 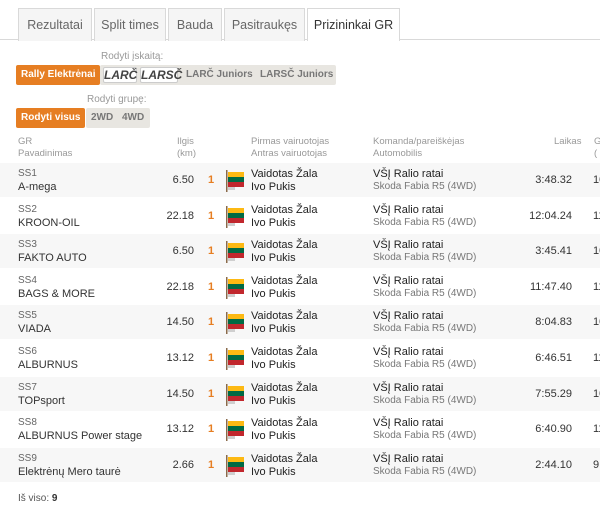 What do you see at coordinates (553, 393) in the screenshot?
I see `stage-time: 7:55.29` at bounding box center [553, 393].